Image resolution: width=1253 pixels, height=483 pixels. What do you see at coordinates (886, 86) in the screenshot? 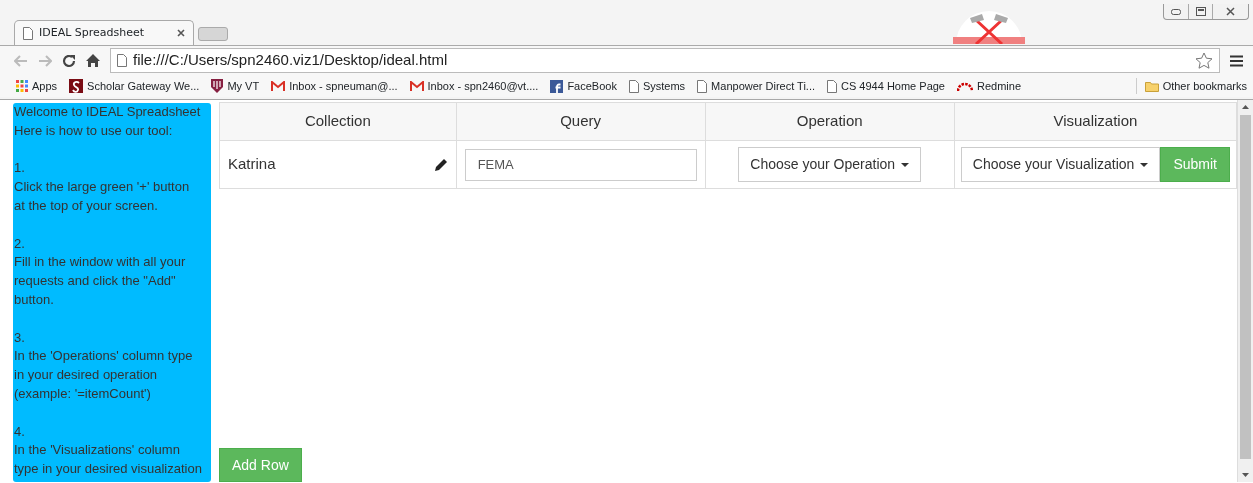
I see `bookmark: CS 4944 Home Page` at bounding box center [886, 86].